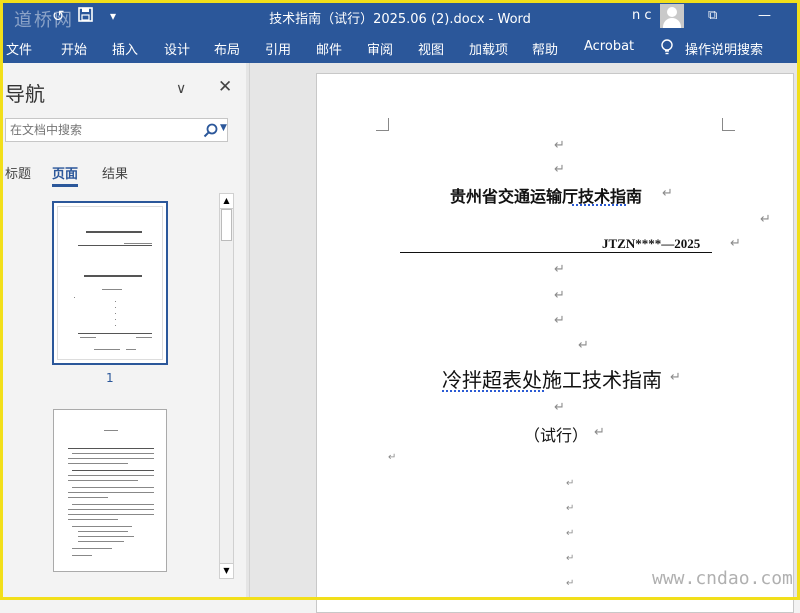 This screenshot has width=800, height=613. I want to click on tab-add-ins: 加载项, so click(488, 48).